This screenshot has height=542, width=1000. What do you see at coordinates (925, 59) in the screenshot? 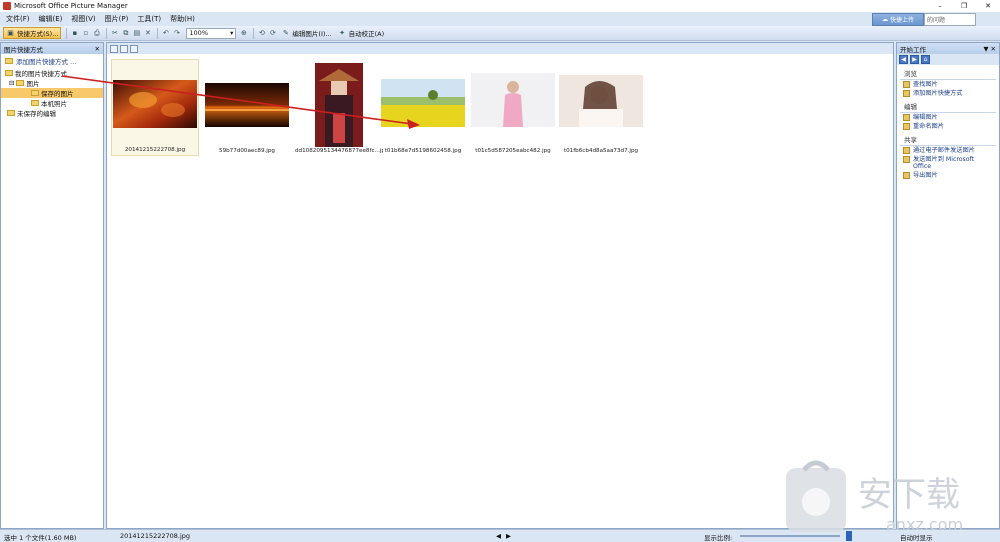
I see `home-icon: ⌂` at bounding box center [925, 59].